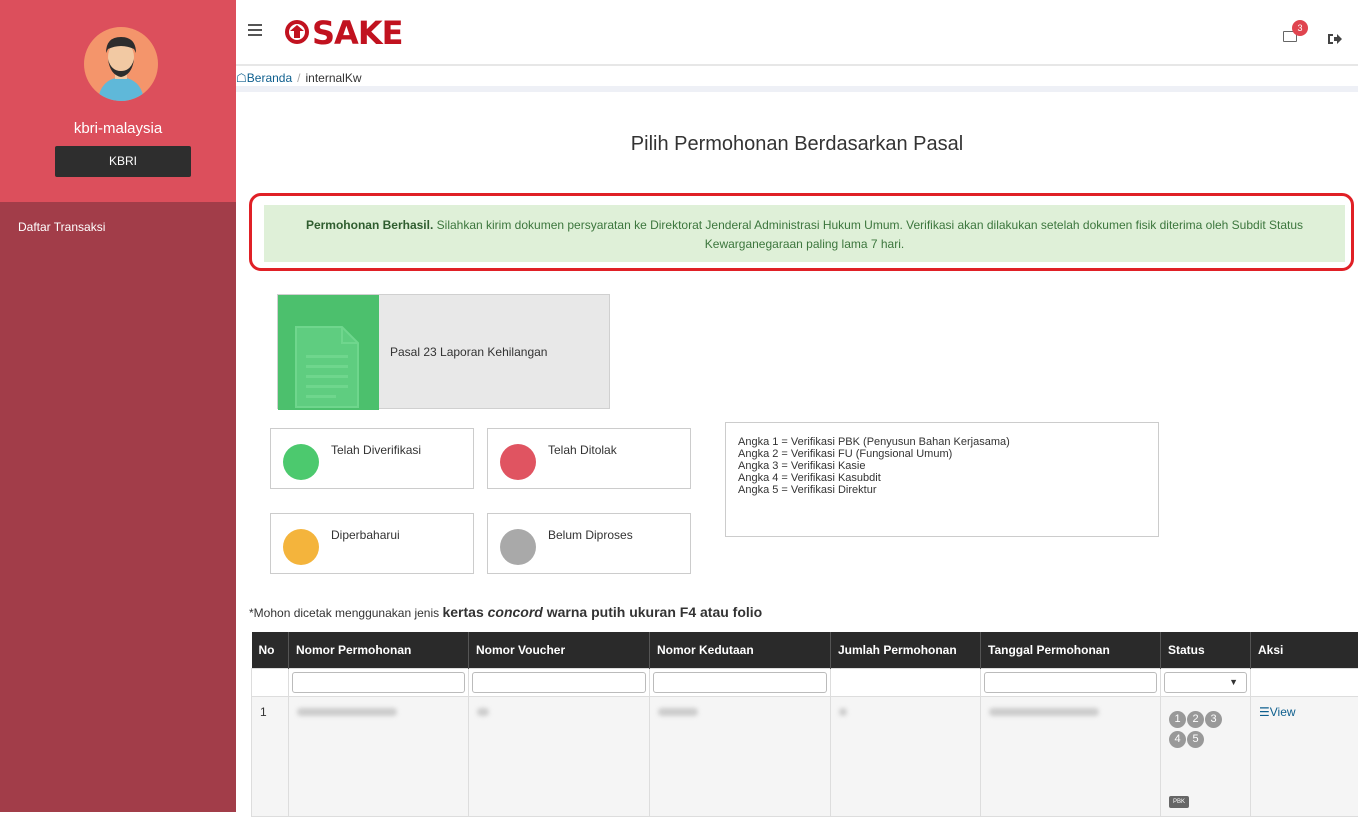  I want to click on document-icon, so click(328, 352).